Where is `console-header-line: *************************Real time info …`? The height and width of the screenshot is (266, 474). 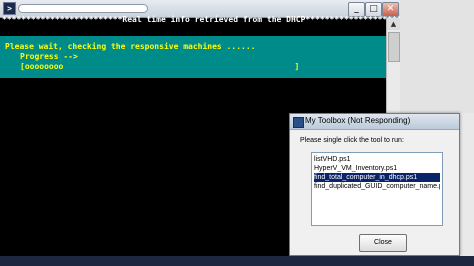 console-header-line: *************************Real time info … is located at coordinates (201, 19).